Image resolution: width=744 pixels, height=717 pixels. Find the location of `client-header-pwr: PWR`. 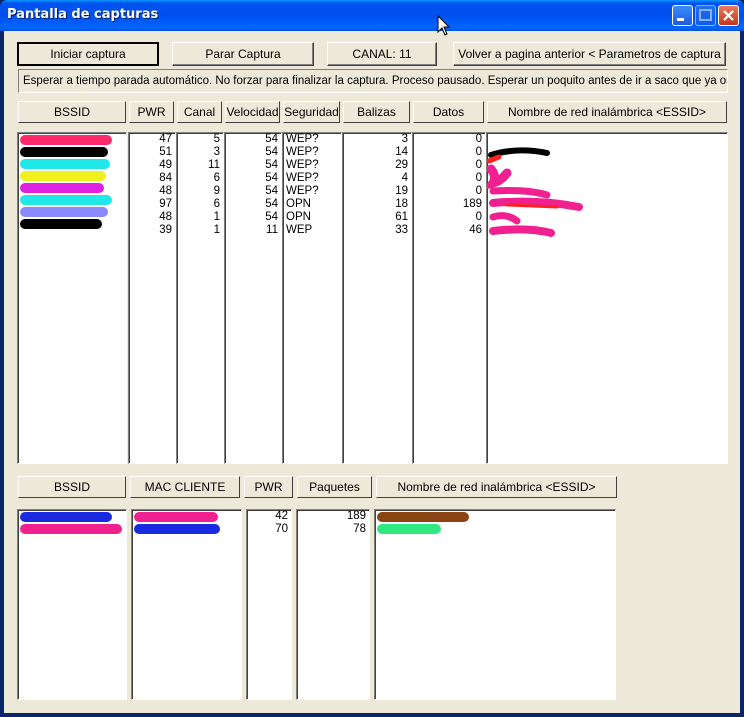

client-header-pwr: PWR is located at coordinates (268, 487).